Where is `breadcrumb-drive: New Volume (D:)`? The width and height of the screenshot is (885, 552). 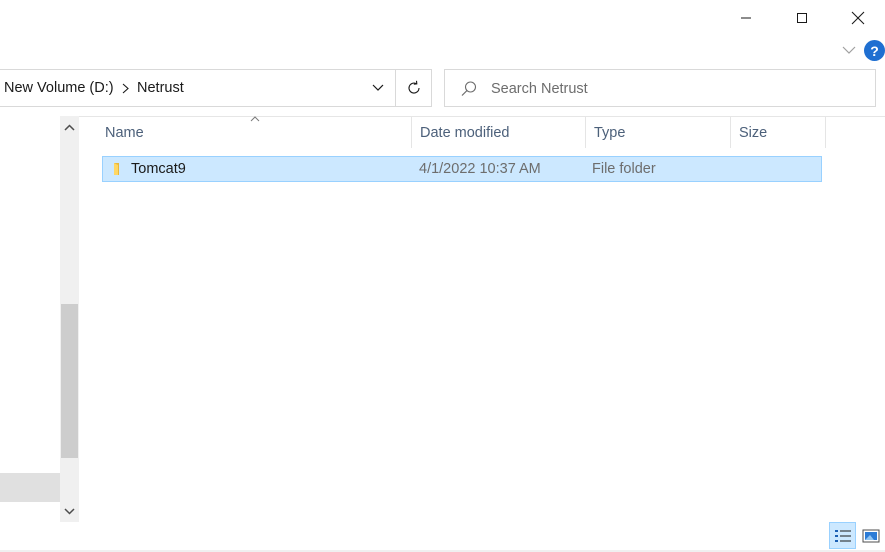 breadcrumb-drive: New Volume (D:) is located at coordinates (59, 88).